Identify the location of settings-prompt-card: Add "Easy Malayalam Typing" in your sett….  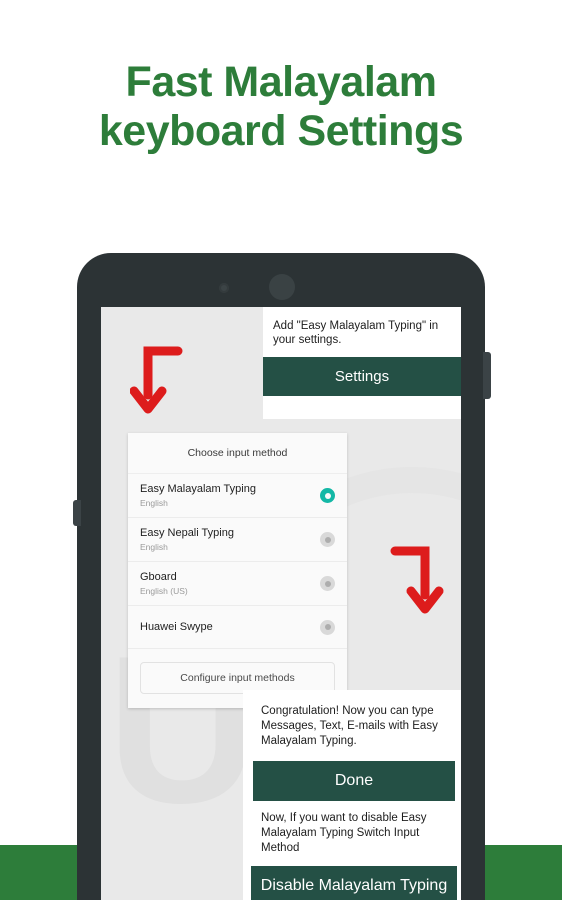
(362, 363).